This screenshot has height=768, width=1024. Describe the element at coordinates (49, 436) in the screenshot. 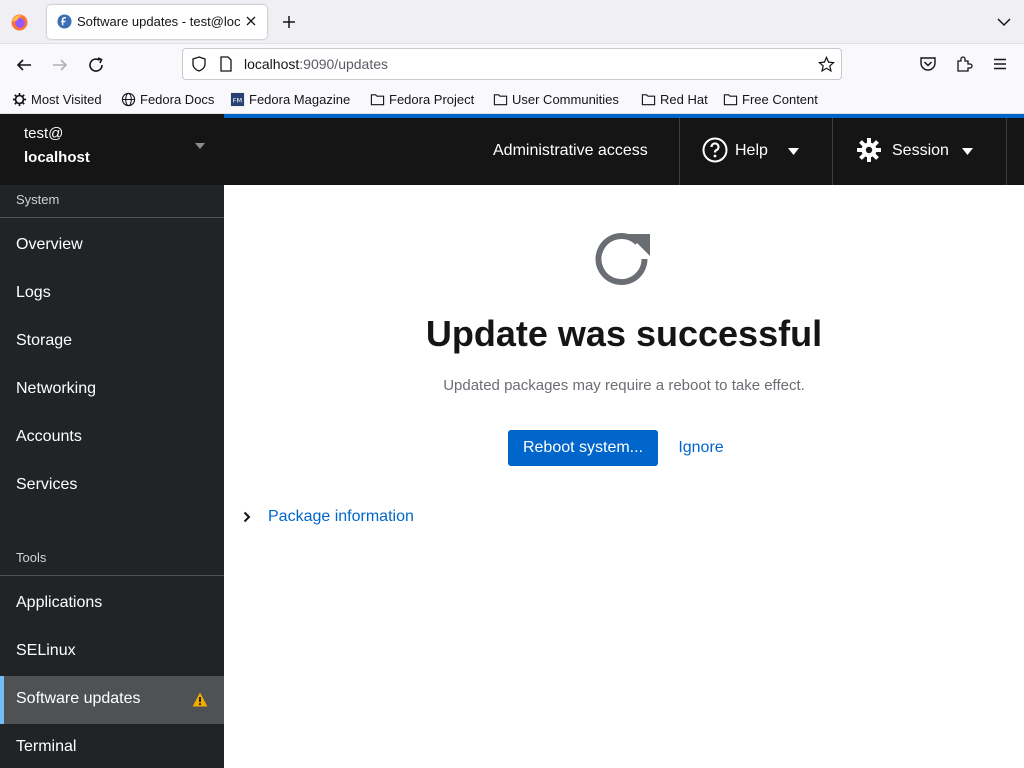

I see `sidebar-item-label: Accounts` at that location.